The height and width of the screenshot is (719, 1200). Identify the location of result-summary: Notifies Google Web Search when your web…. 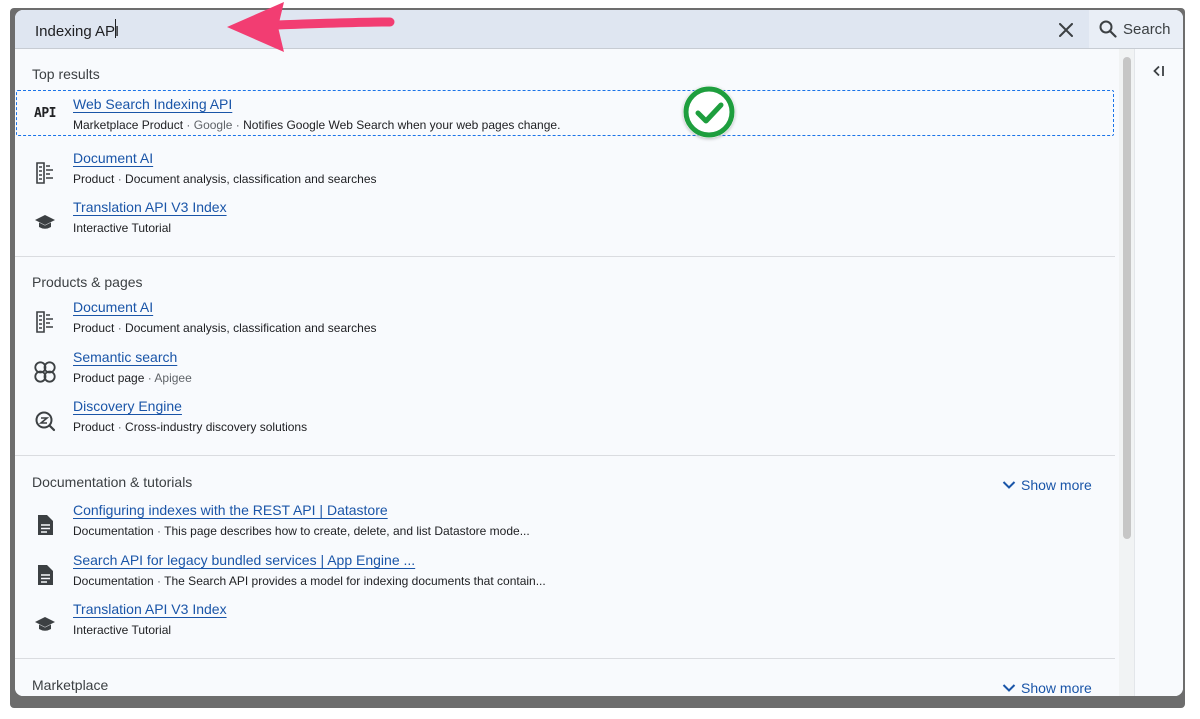
(402, 125).